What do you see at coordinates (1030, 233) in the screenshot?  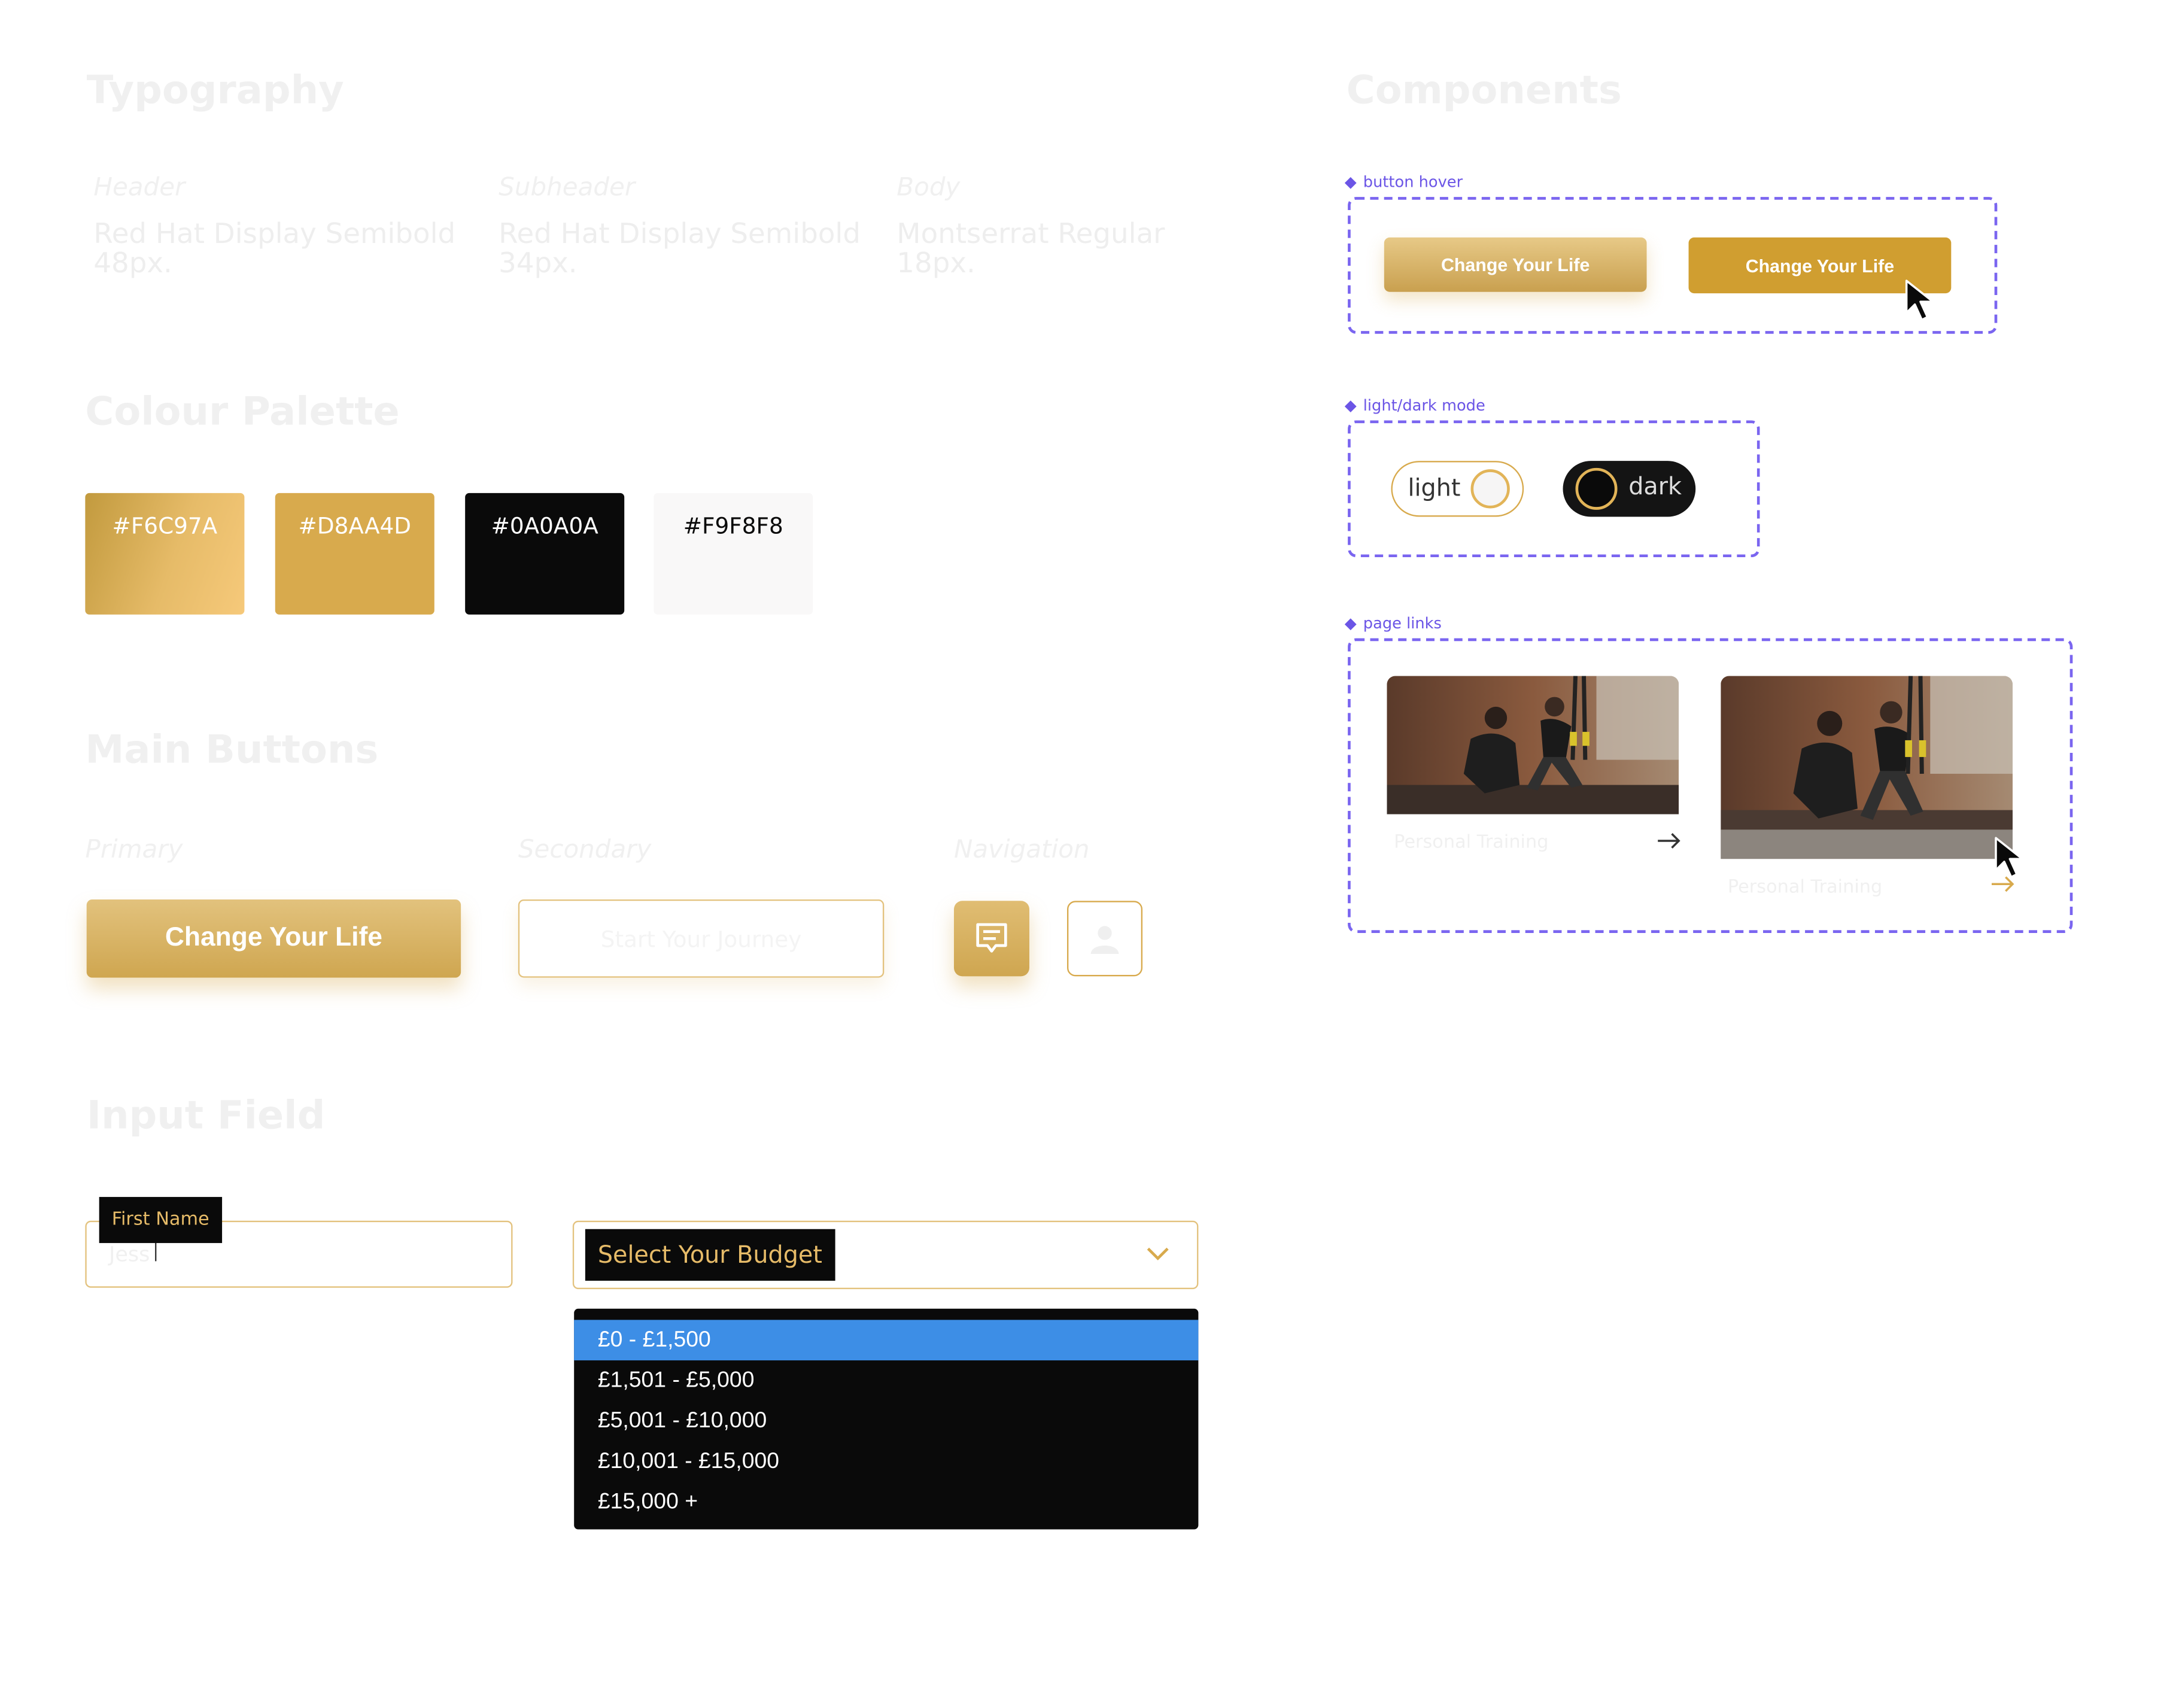 I see `typography-body-line1: Montserrat Regular` at bounding box center [1030, 233].